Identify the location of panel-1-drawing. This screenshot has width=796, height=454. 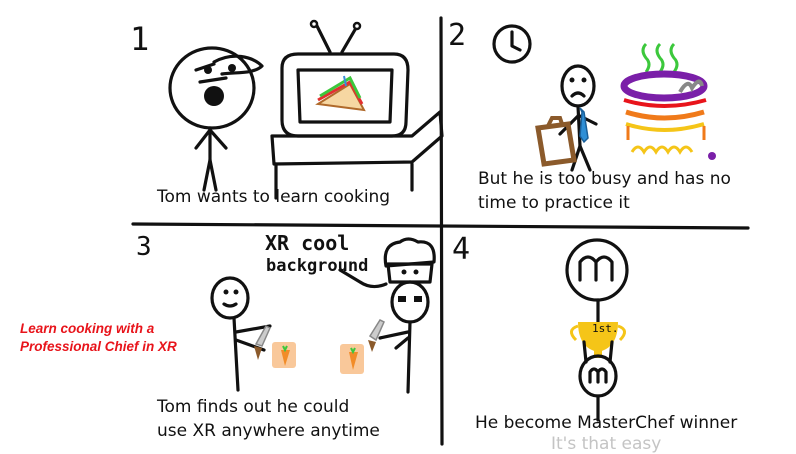
(306, 109).